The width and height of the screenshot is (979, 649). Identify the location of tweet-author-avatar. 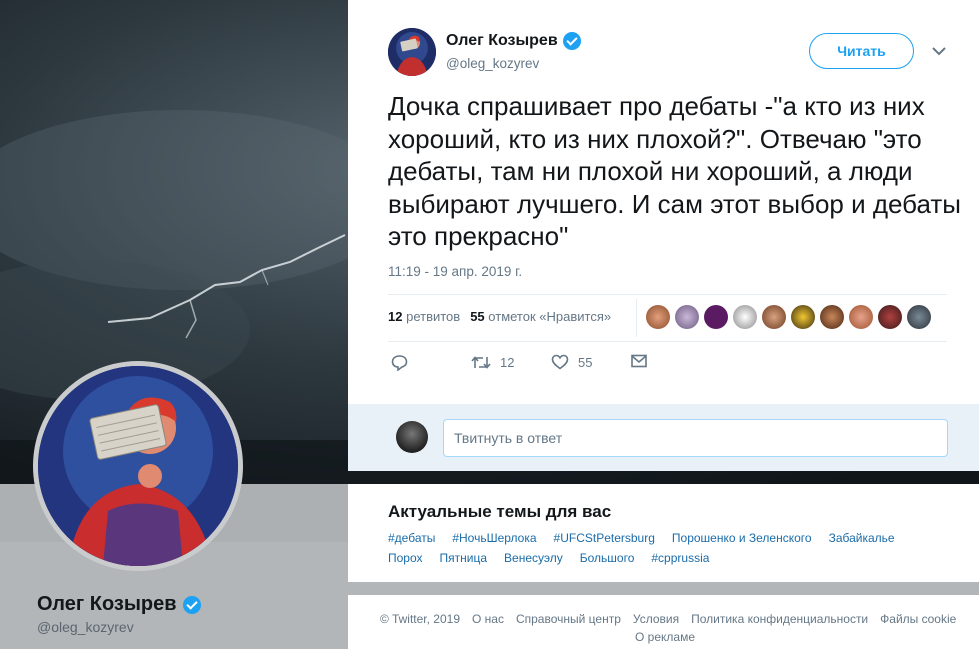
(412, 52).